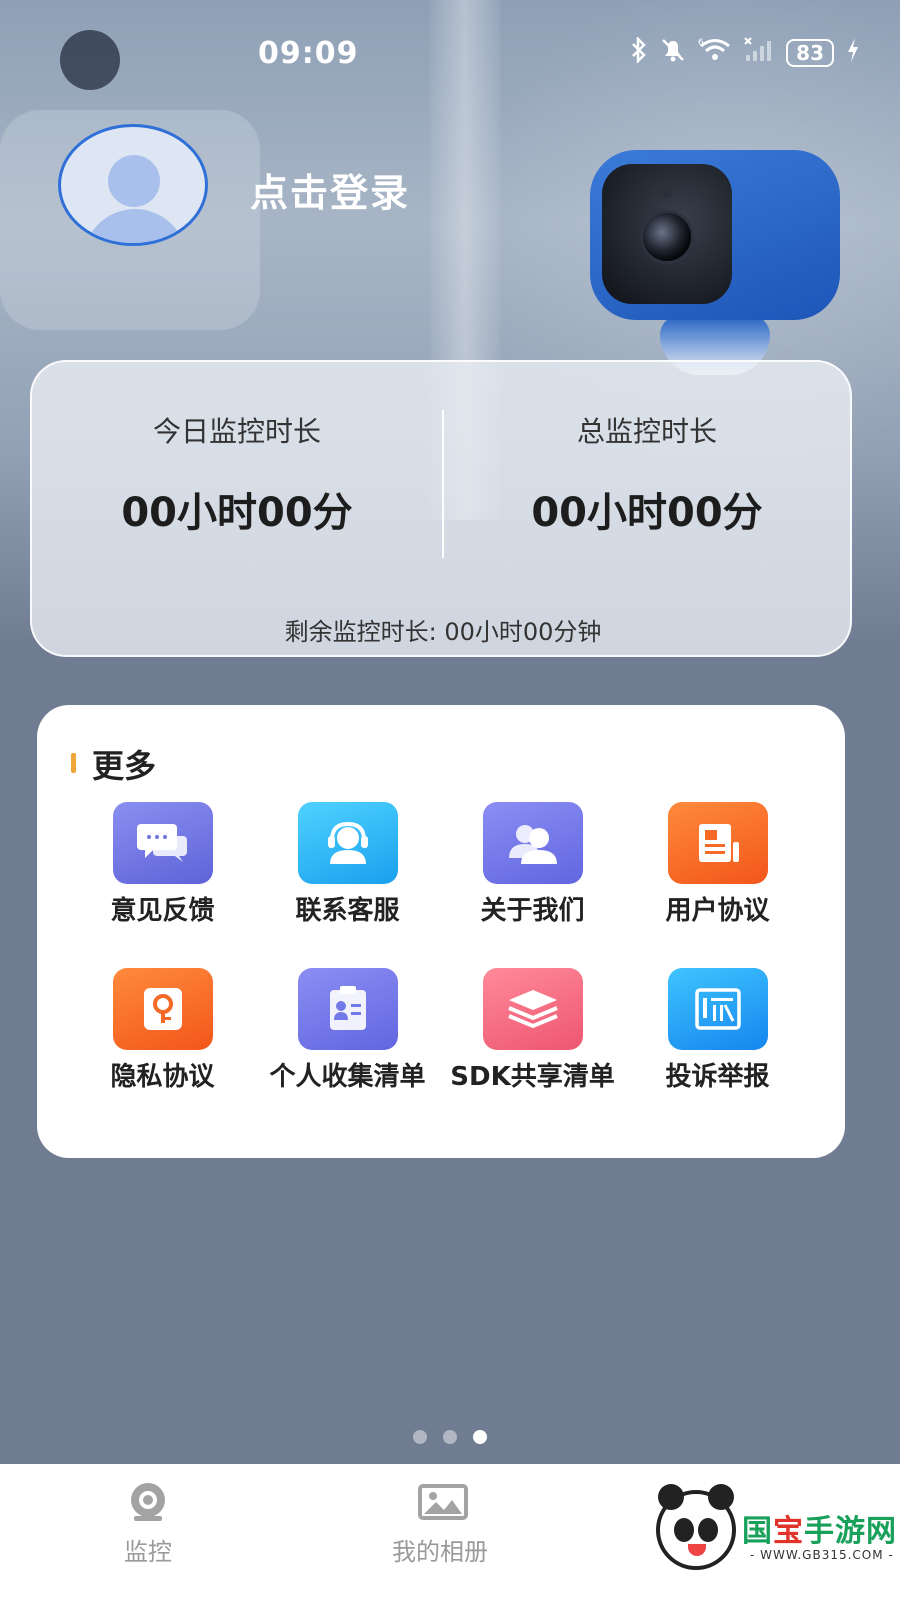  Describe the element at coordinates (450, 55) in the screenshot. I see `status-bar: 09:09 6 83` at that location.